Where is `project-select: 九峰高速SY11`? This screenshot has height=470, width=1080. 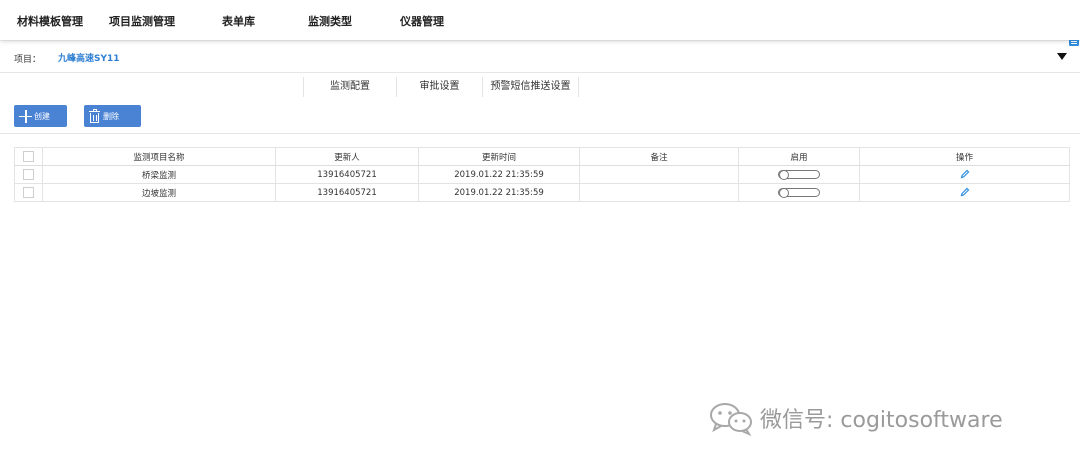 project-select: 九峰高速SY11 is located at coordinates (89, 57).